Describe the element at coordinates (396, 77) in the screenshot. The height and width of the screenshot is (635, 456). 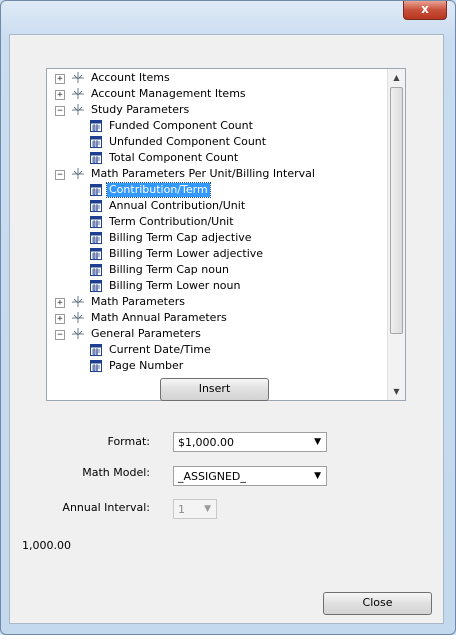
I see `scroll-up-button: ▲` at that location.